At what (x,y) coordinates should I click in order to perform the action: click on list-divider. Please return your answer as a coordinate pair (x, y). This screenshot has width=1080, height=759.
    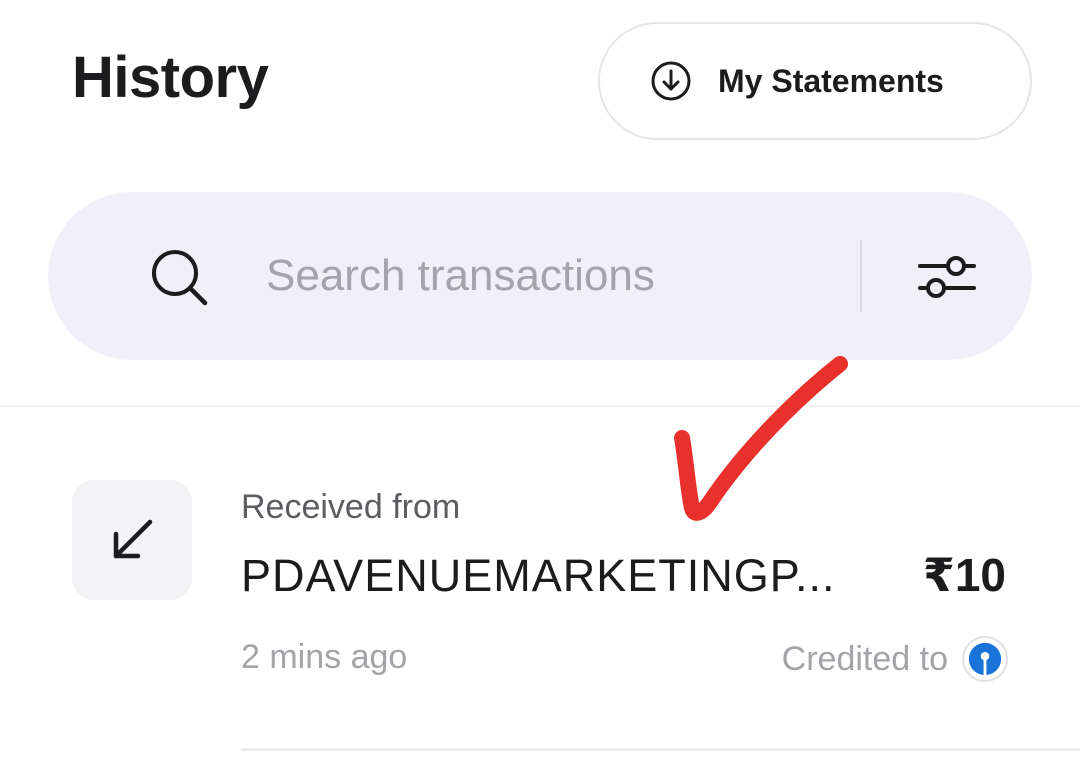
    Looking at the image, I should click on (540, 406).